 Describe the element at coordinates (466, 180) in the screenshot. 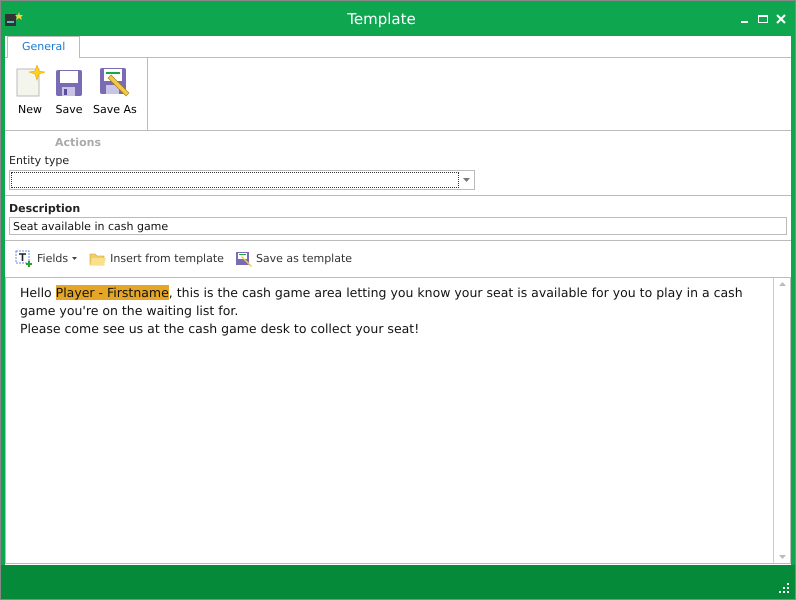

I see `dropdown-arrow-icon` at that location.